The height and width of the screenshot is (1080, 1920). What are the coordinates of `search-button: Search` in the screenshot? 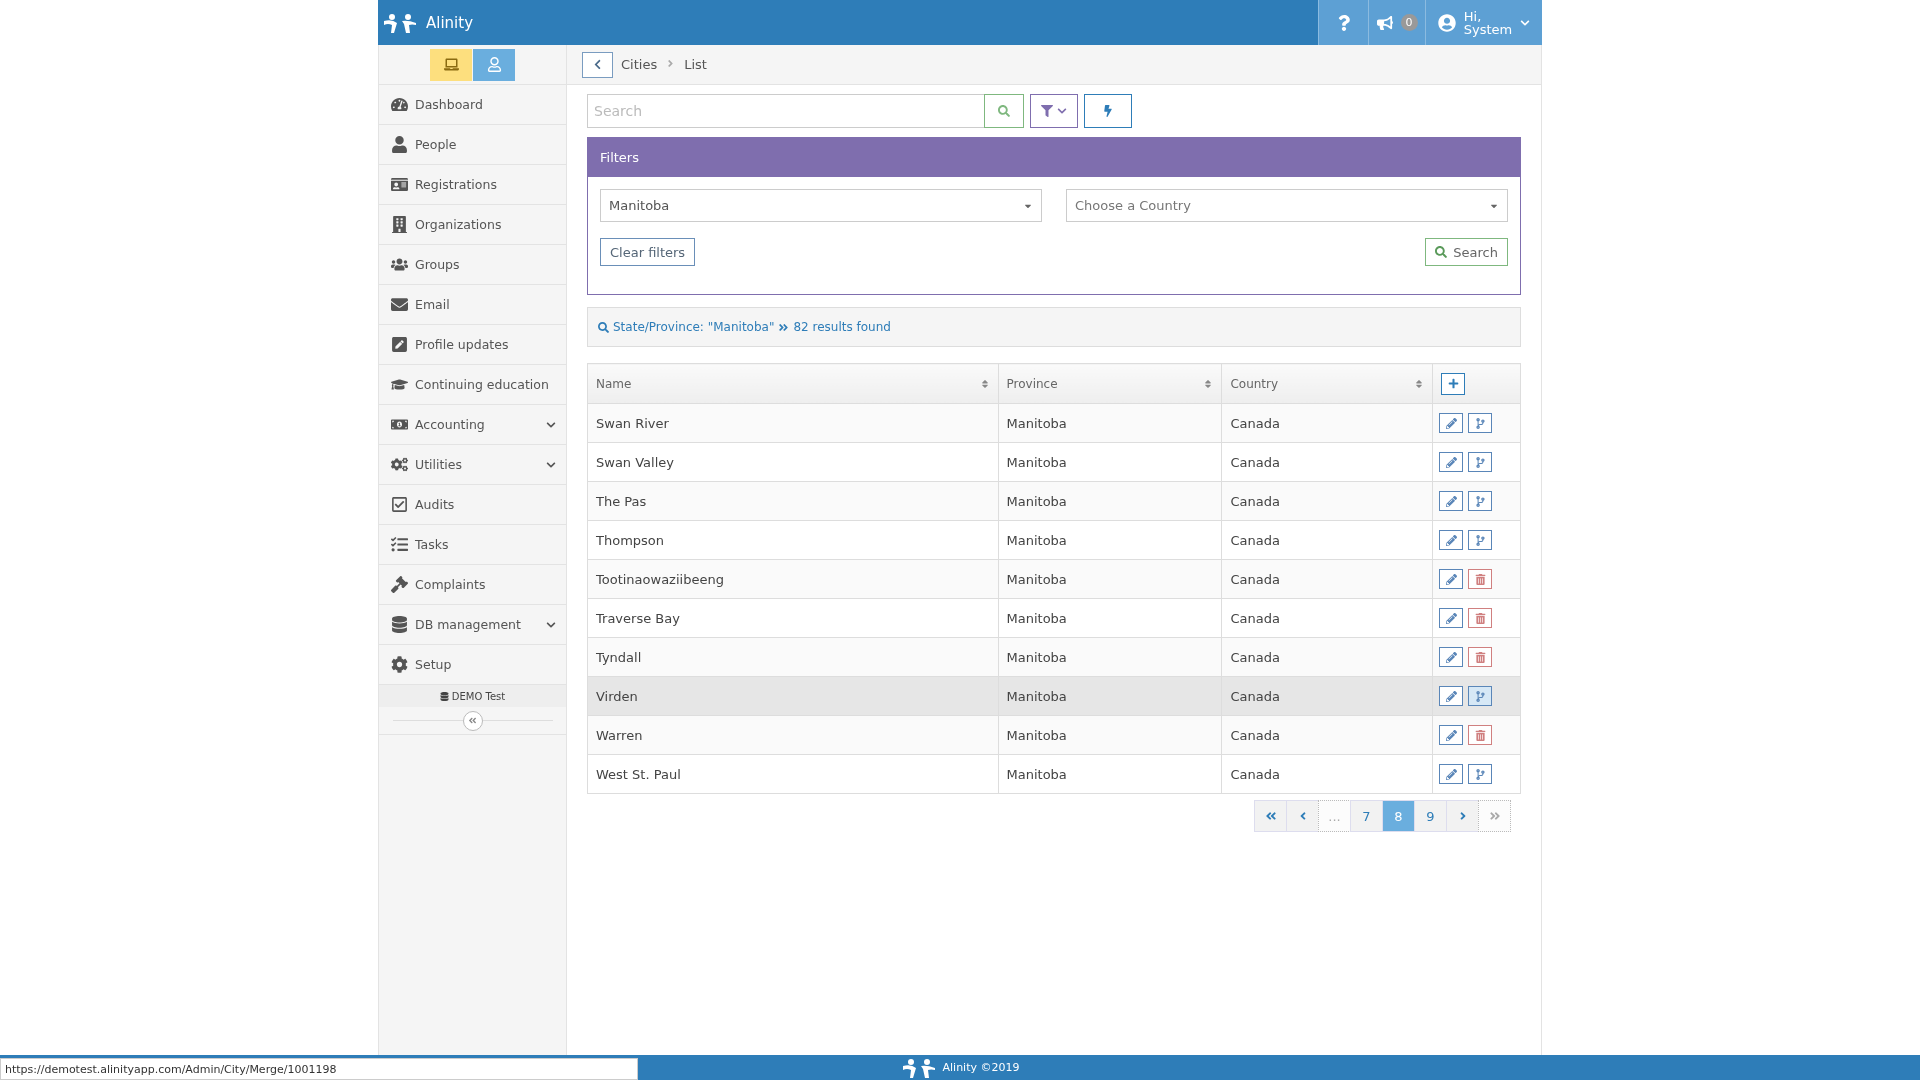 It's located at (1466, 252).